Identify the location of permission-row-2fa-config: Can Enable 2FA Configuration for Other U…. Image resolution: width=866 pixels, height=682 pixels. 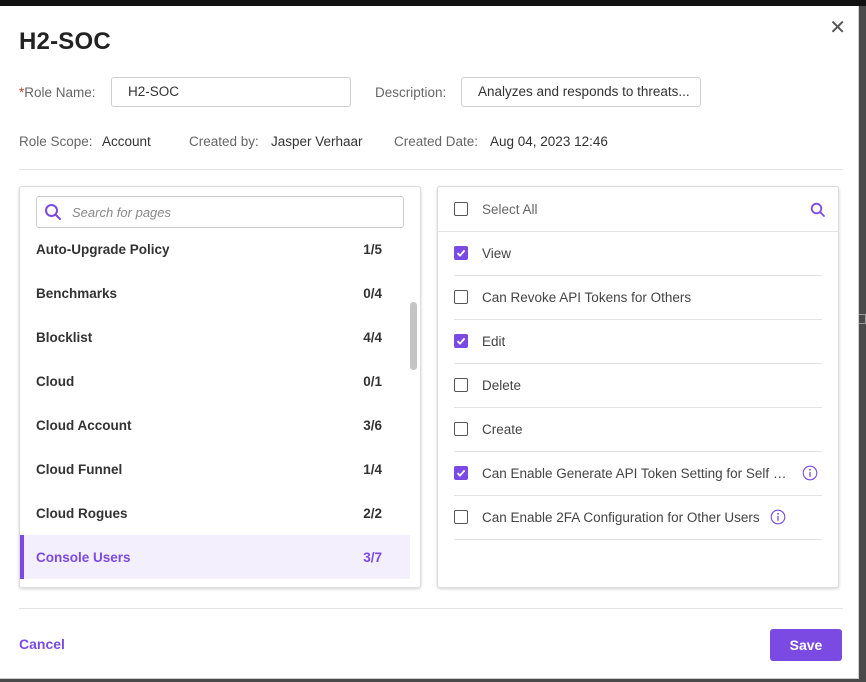
(638, 517).